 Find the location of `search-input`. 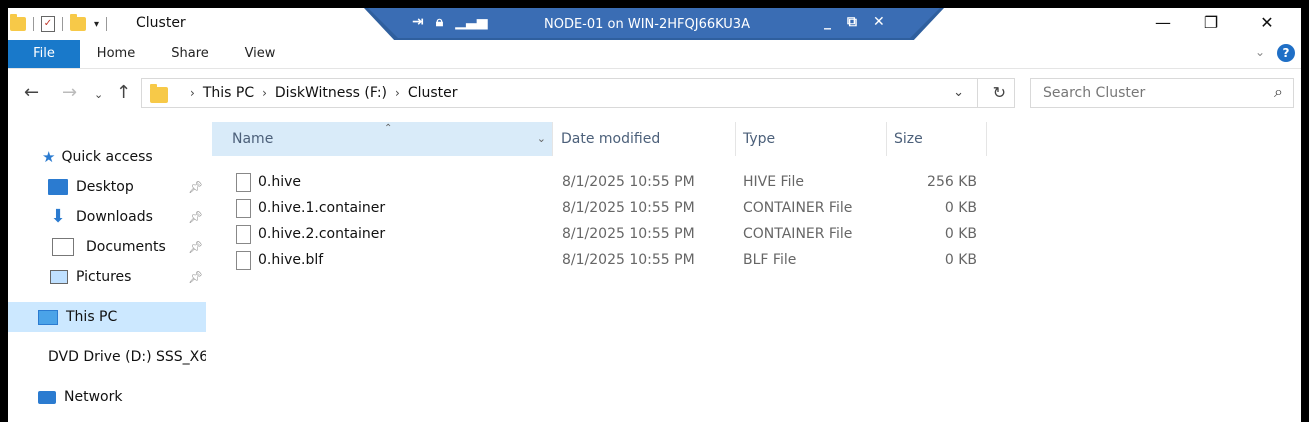

search-input is located at coordinates (1148, 93).